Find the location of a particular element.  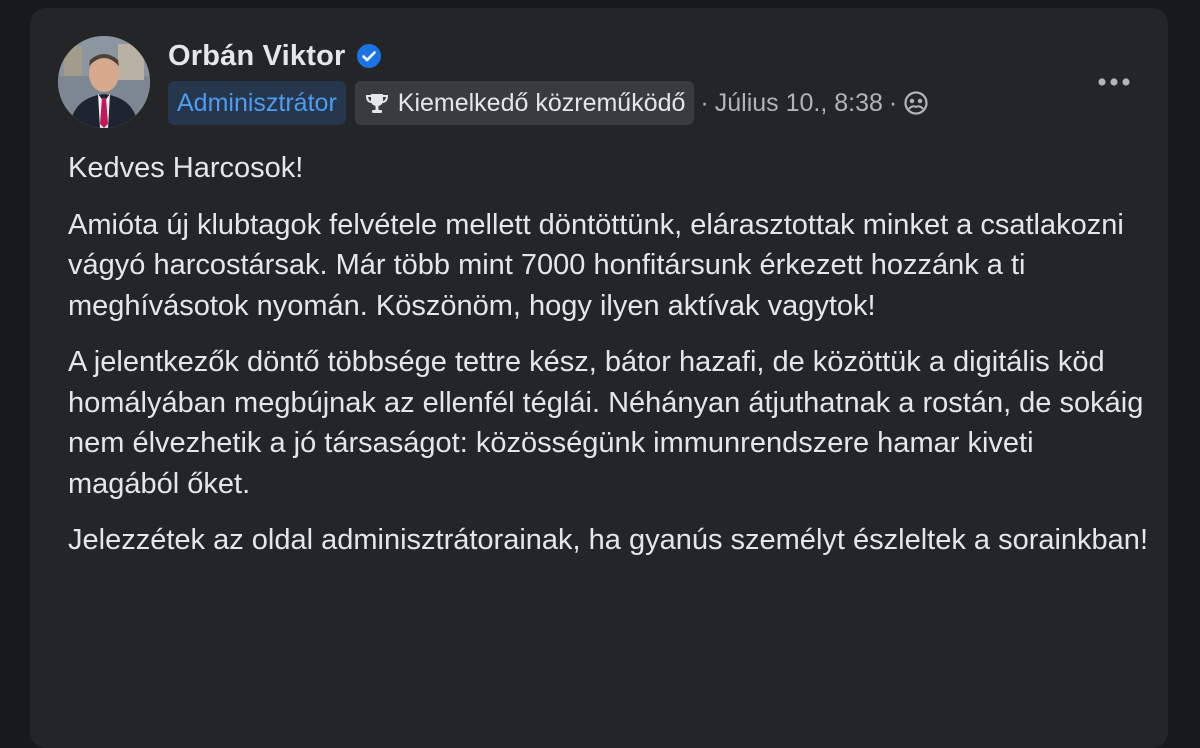

avatar-photo is located at coordinates (104, 82).